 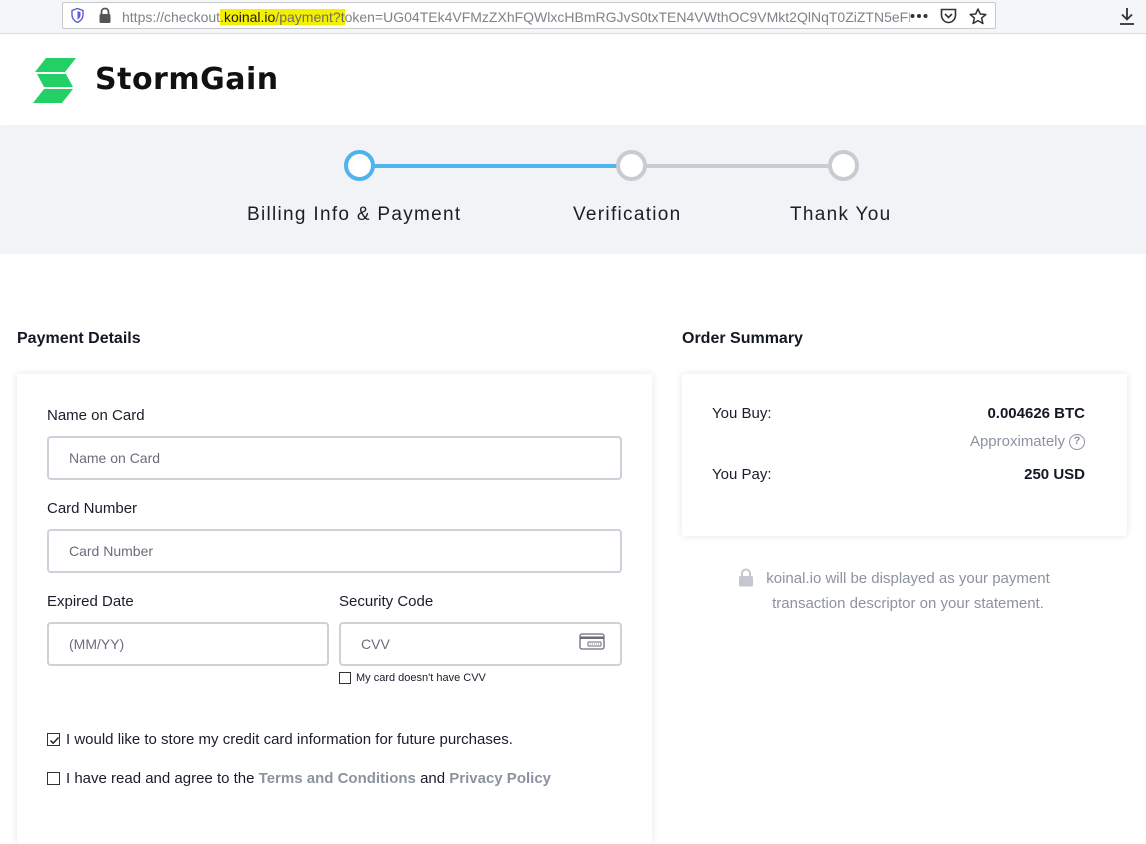 I want to click on checkmark-icon, so click(x=54, y=740).